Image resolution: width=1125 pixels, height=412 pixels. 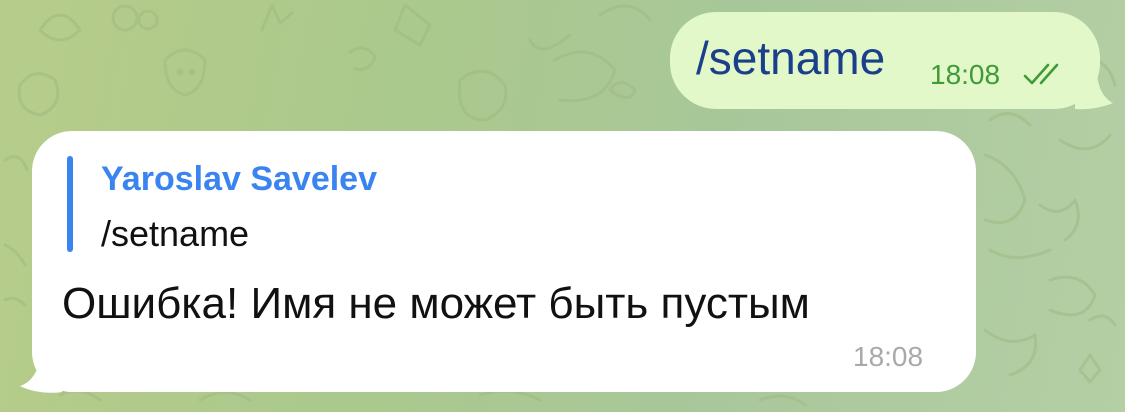 I want to click on incoming-message-text: Ошибка! Имя не может быть пустым, so click(x=436, y=303).